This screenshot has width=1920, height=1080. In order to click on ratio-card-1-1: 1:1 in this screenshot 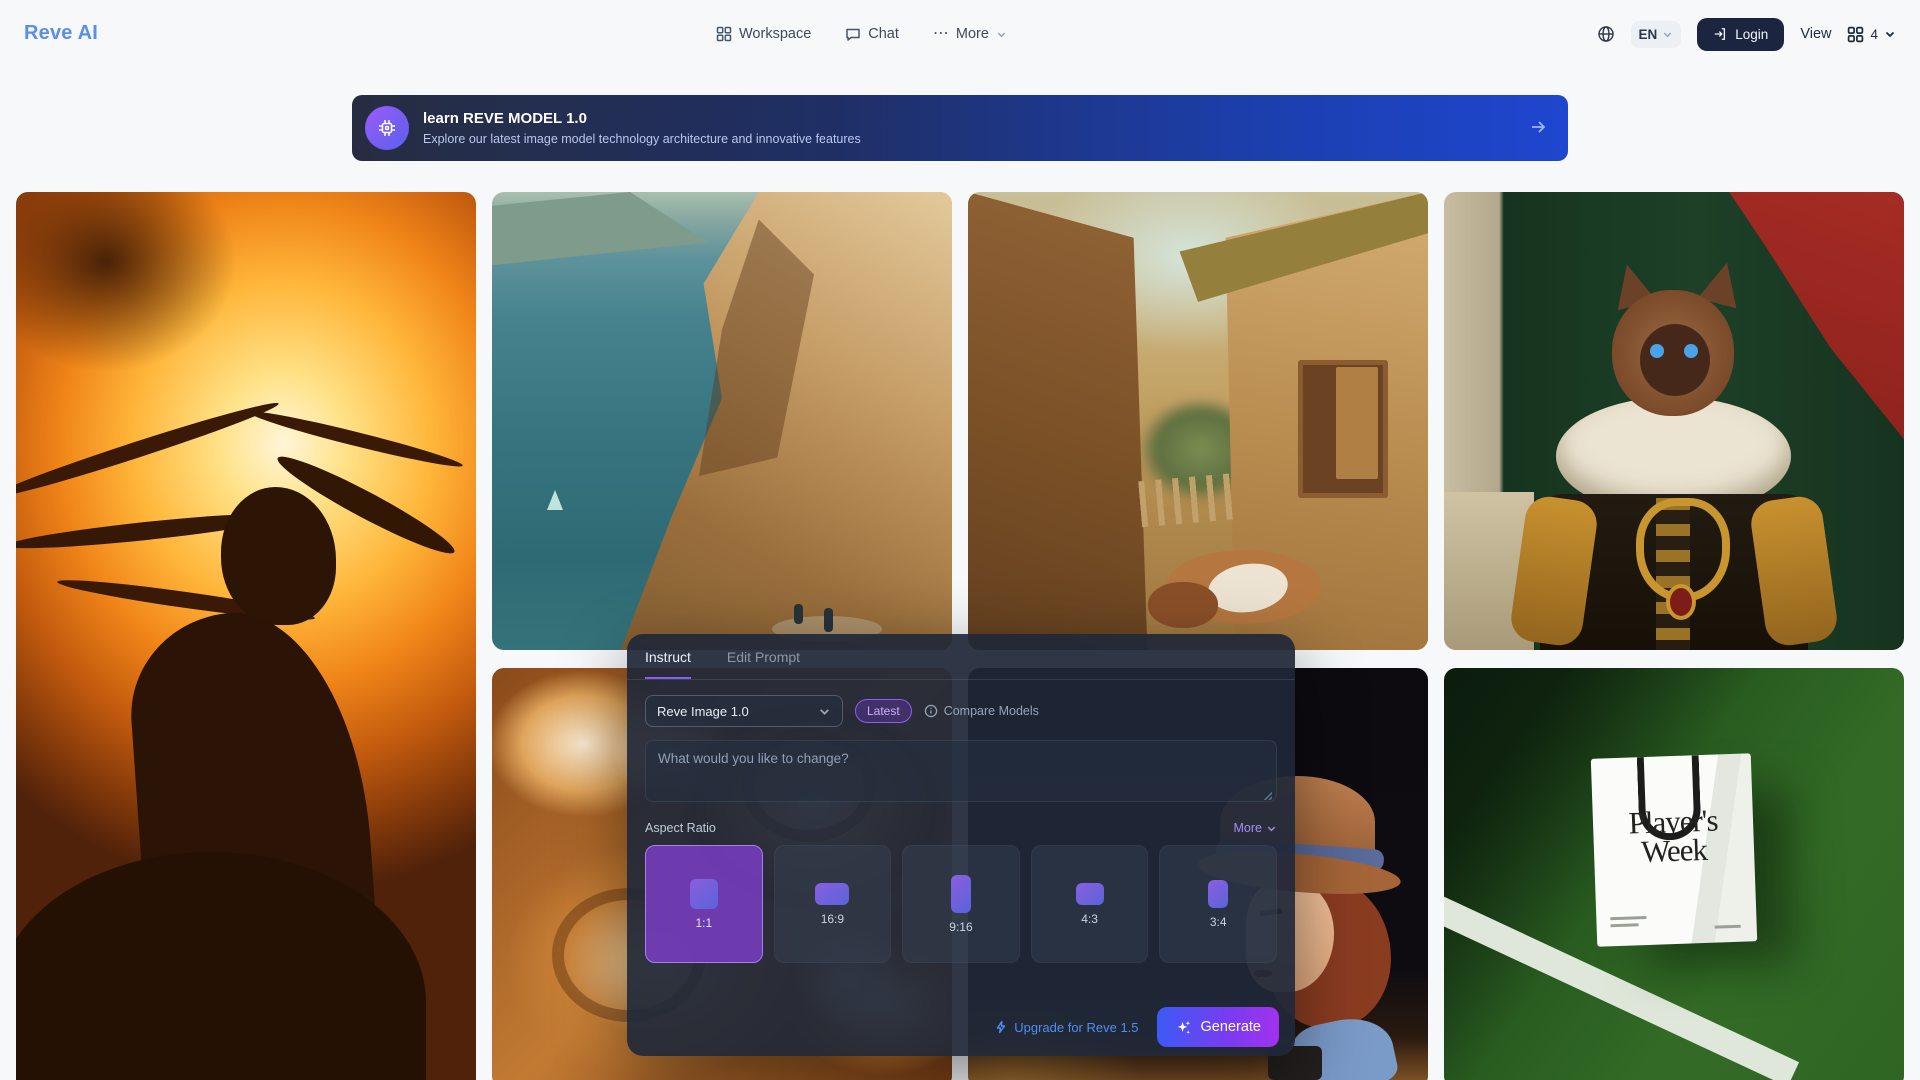, I will do `click(704, 904)`.